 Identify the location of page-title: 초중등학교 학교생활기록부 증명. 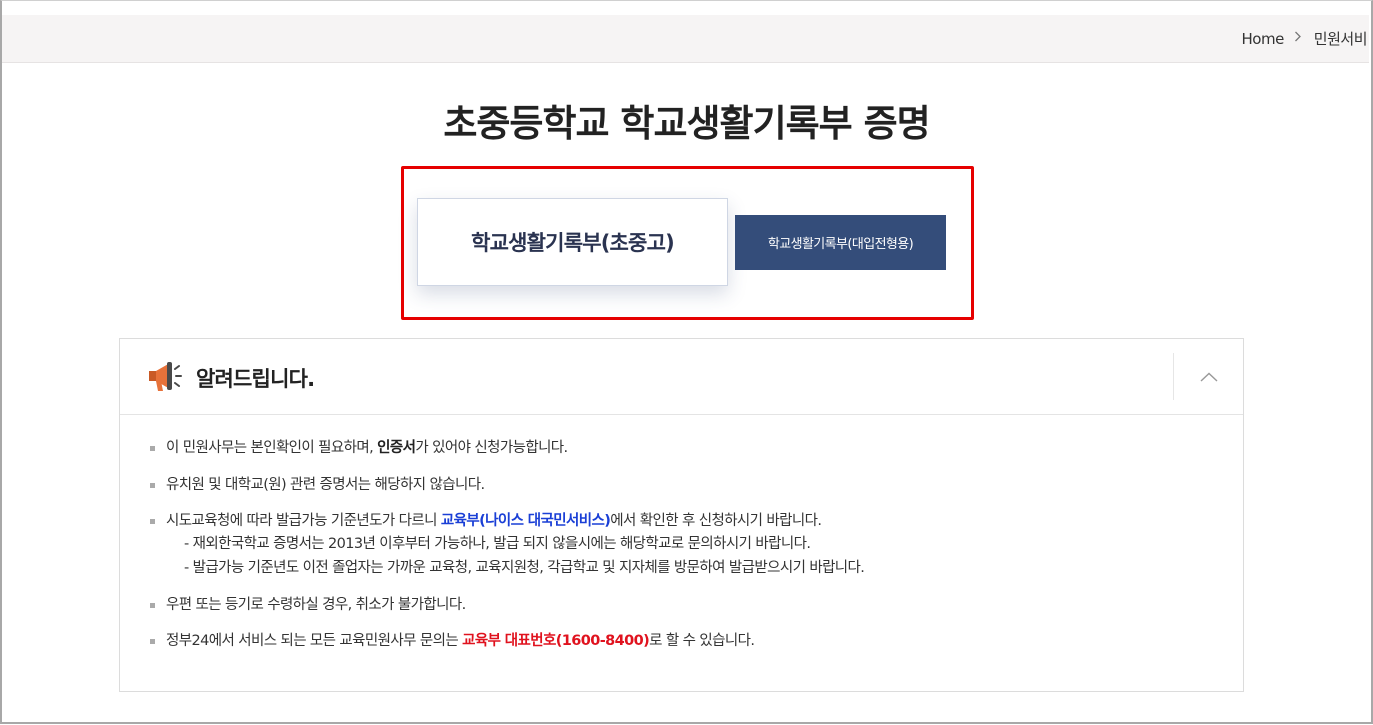
(686, 123).